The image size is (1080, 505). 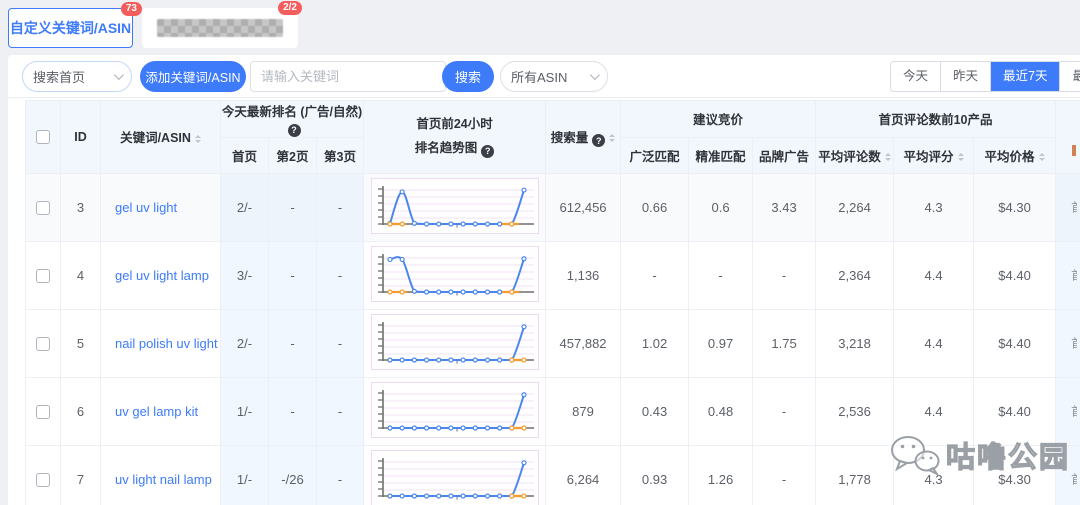 I want to click on avg-price: $4.40, so click(x=1015, y=411).